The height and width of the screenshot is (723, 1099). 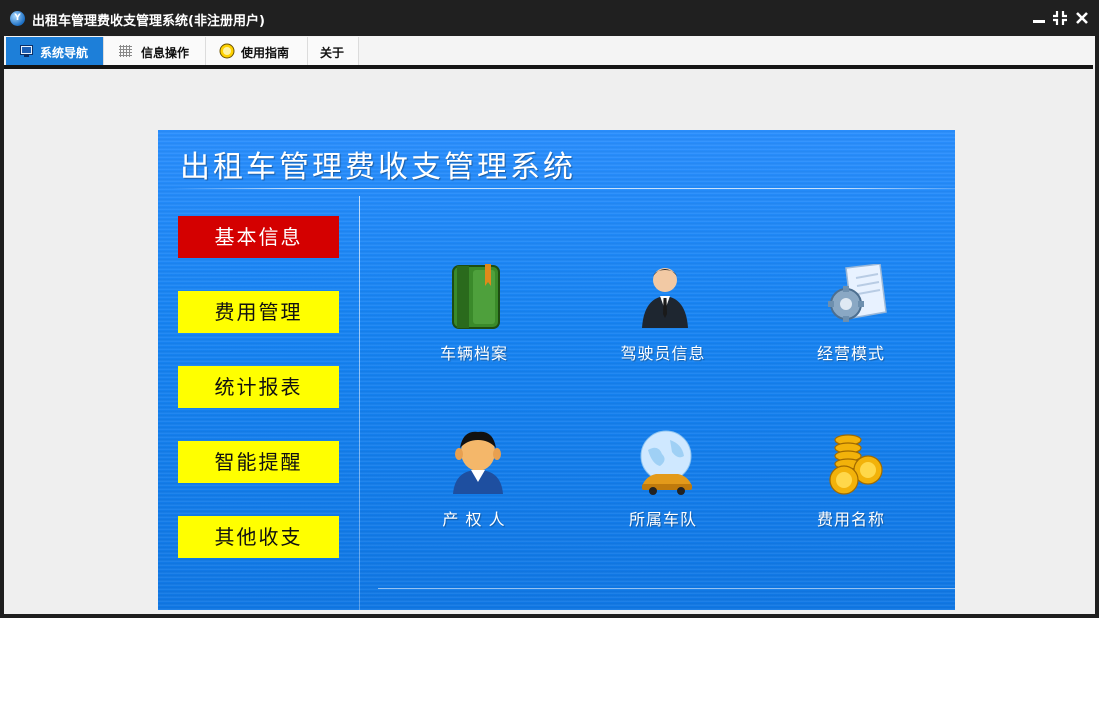 I want to click on tile-vehicle-archive: 车辆档案, so click(x=474, y=319).